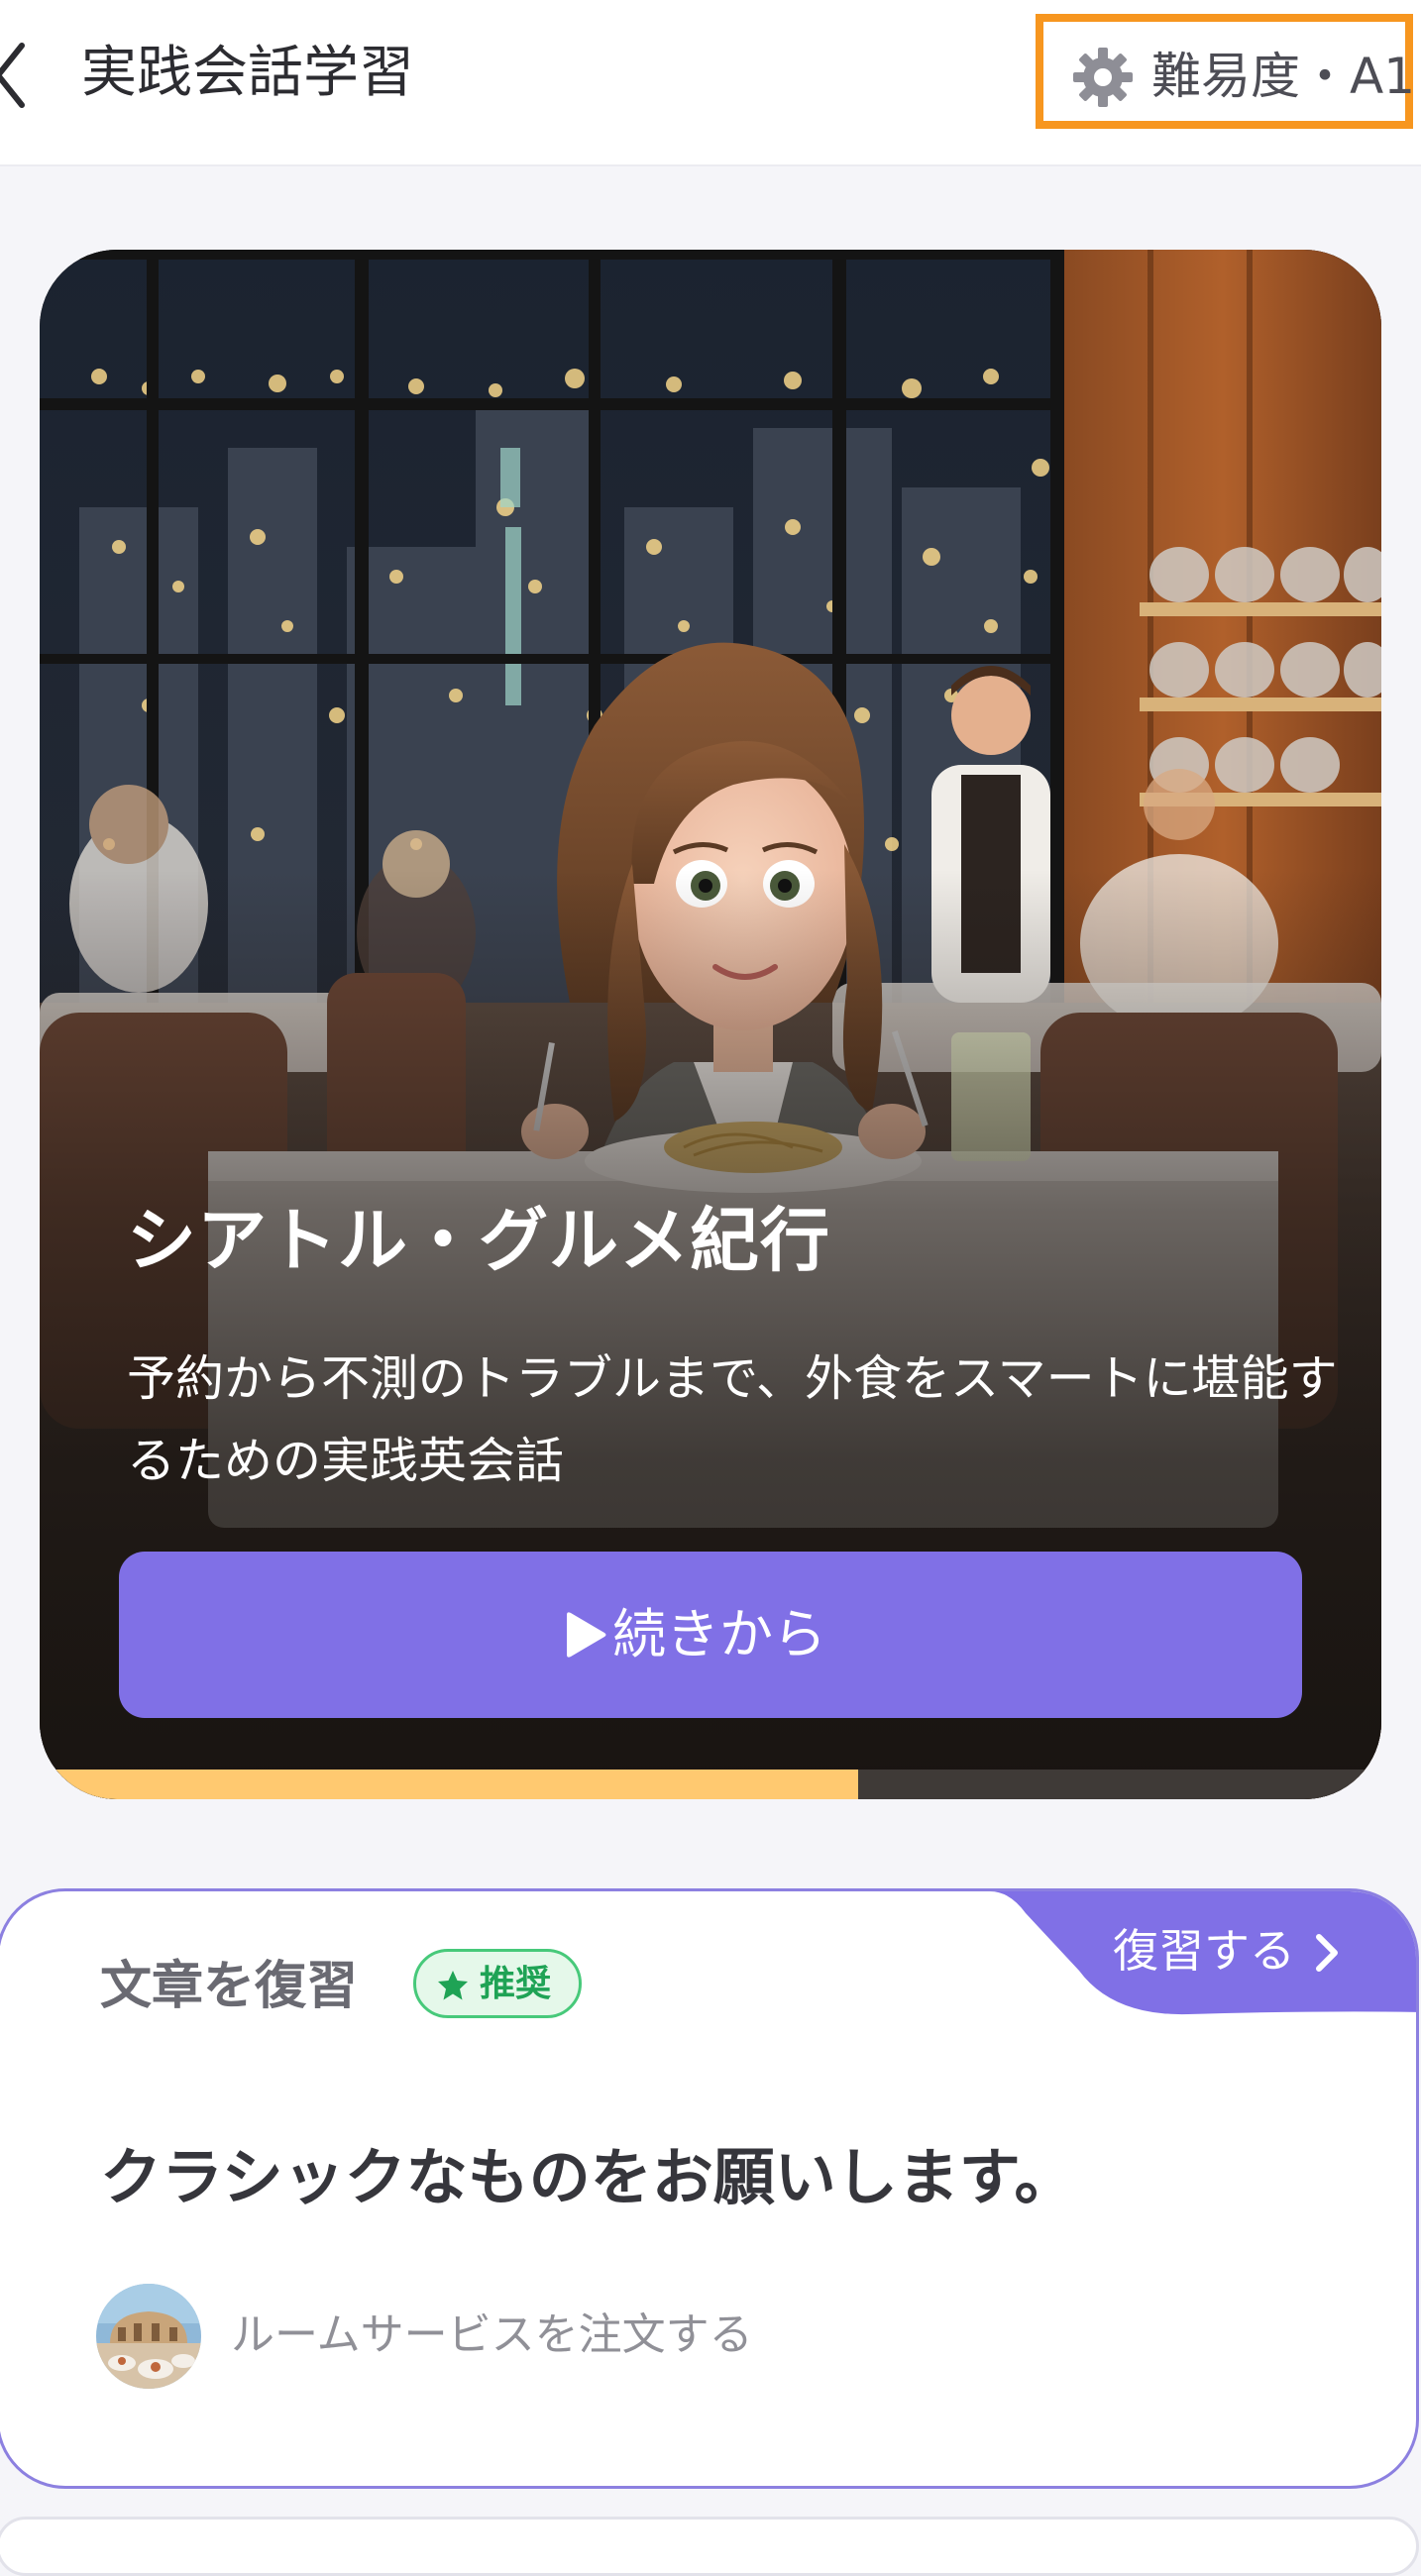  What do you see at coordinates (588, 2177) in the screenshot?
I see `review-sentence: クラシックなものをお願いします。` at bounding box center [588, 2177].